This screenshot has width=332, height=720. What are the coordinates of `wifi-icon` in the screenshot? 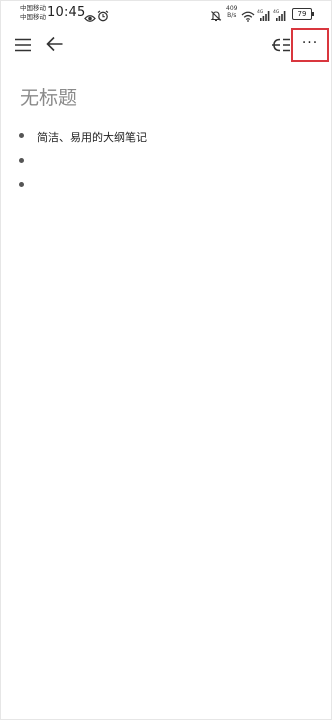 It's located at (248, 16).